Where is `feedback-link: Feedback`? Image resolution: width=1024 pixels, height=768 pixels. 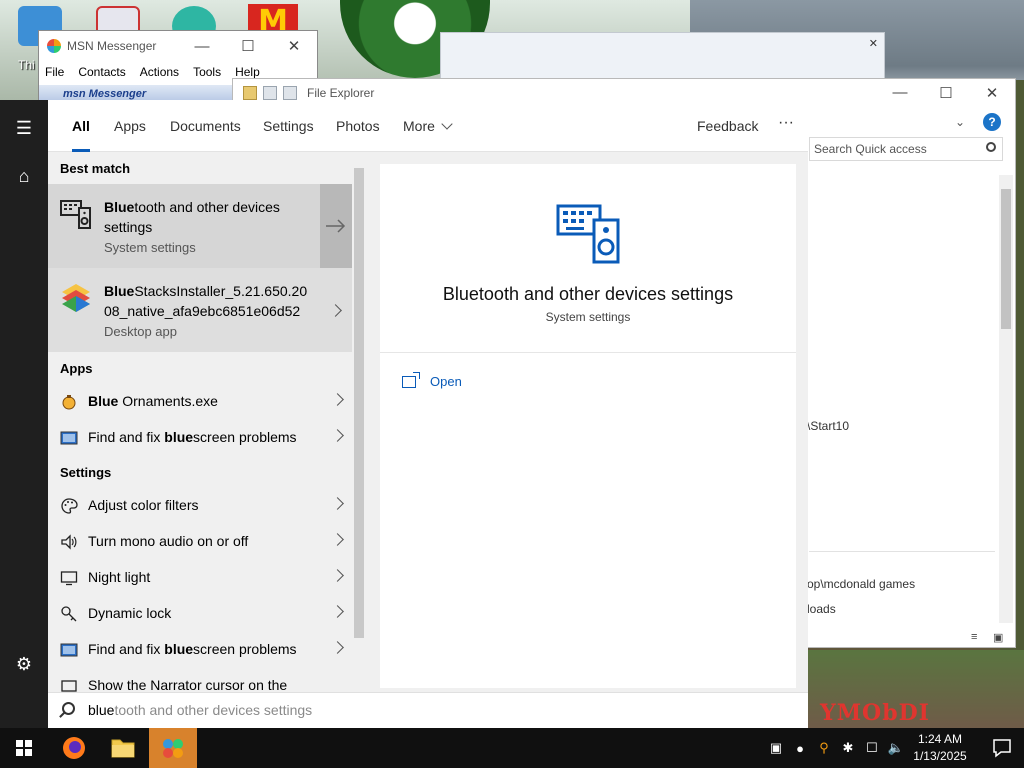
feedback-link: Feedback is located at coordinates (727, 126).